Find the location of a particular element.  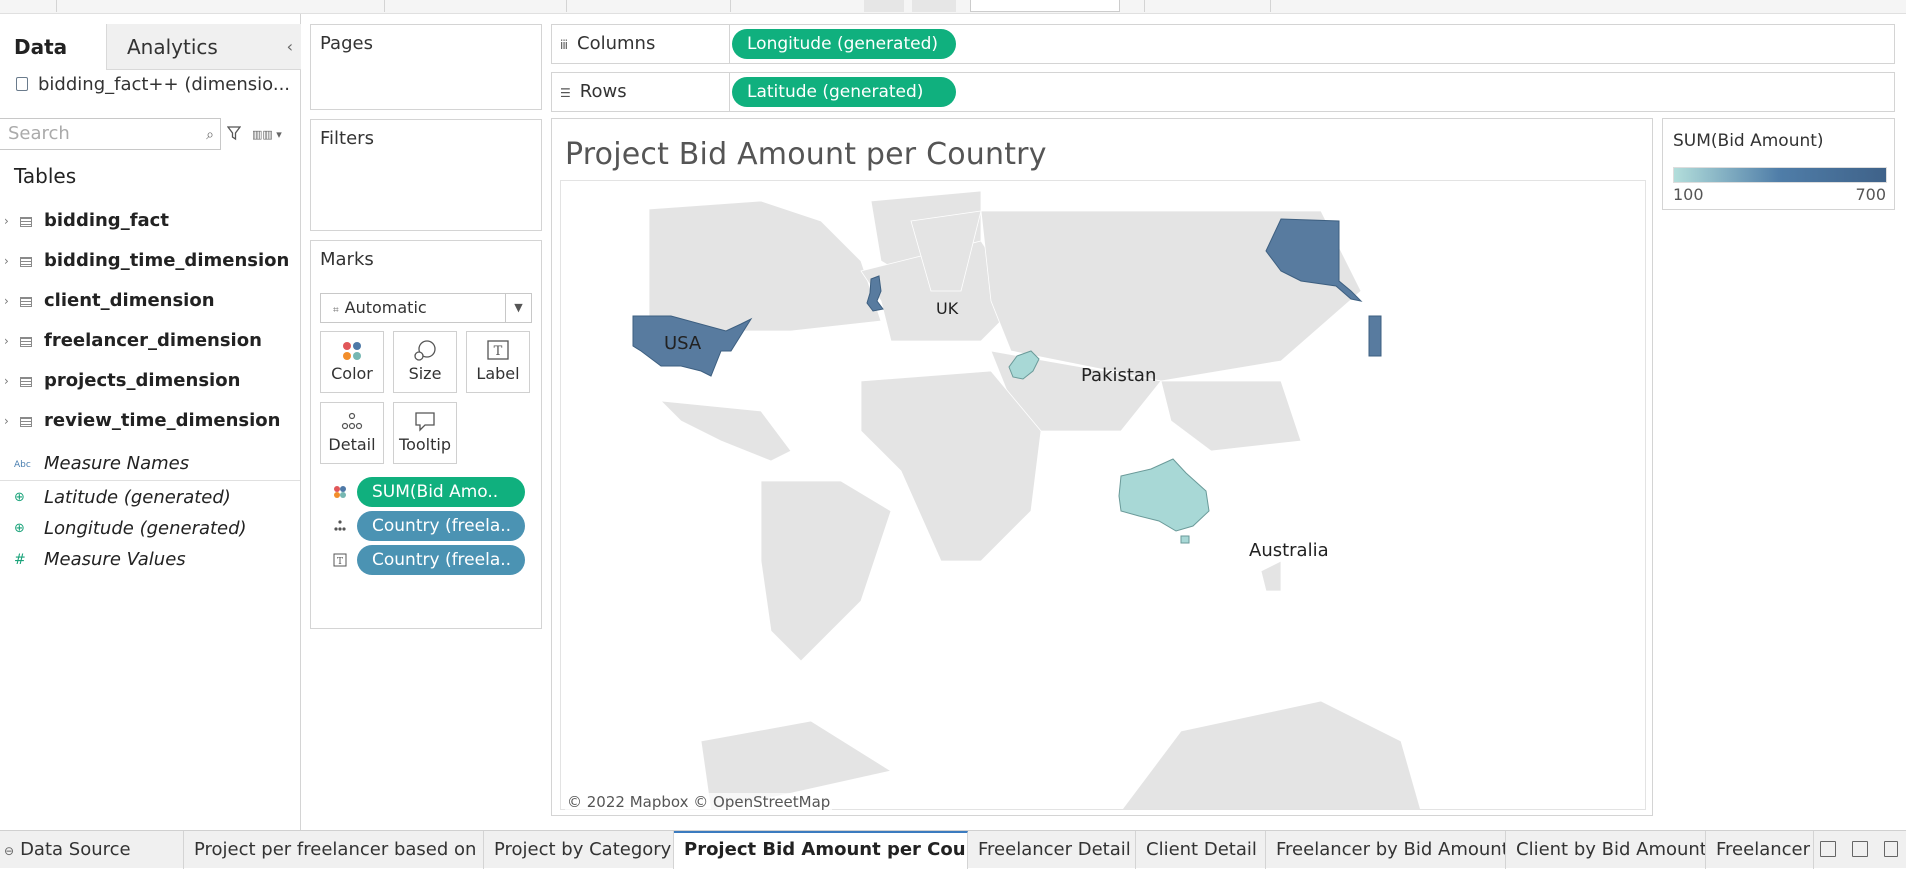

tab-project-by-category: Project by Category is located at coordinates (579, 850).